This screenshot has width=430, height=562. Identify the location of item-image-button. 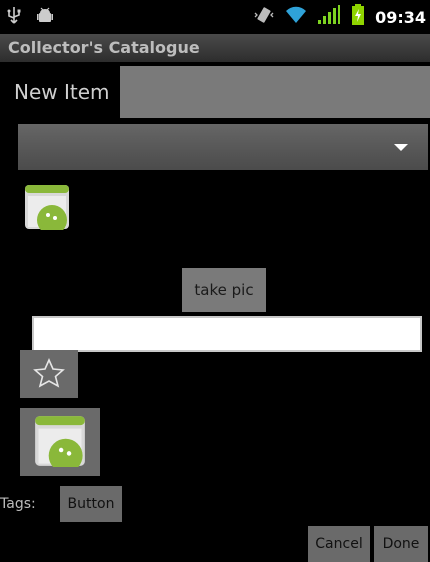
(60, 442).